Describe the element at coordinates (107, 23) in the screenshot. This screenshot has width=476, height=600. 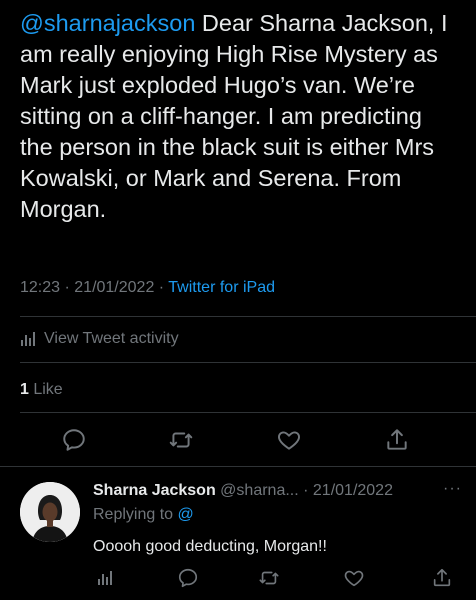
I see `mention-link: @sharnajackson` at that location.